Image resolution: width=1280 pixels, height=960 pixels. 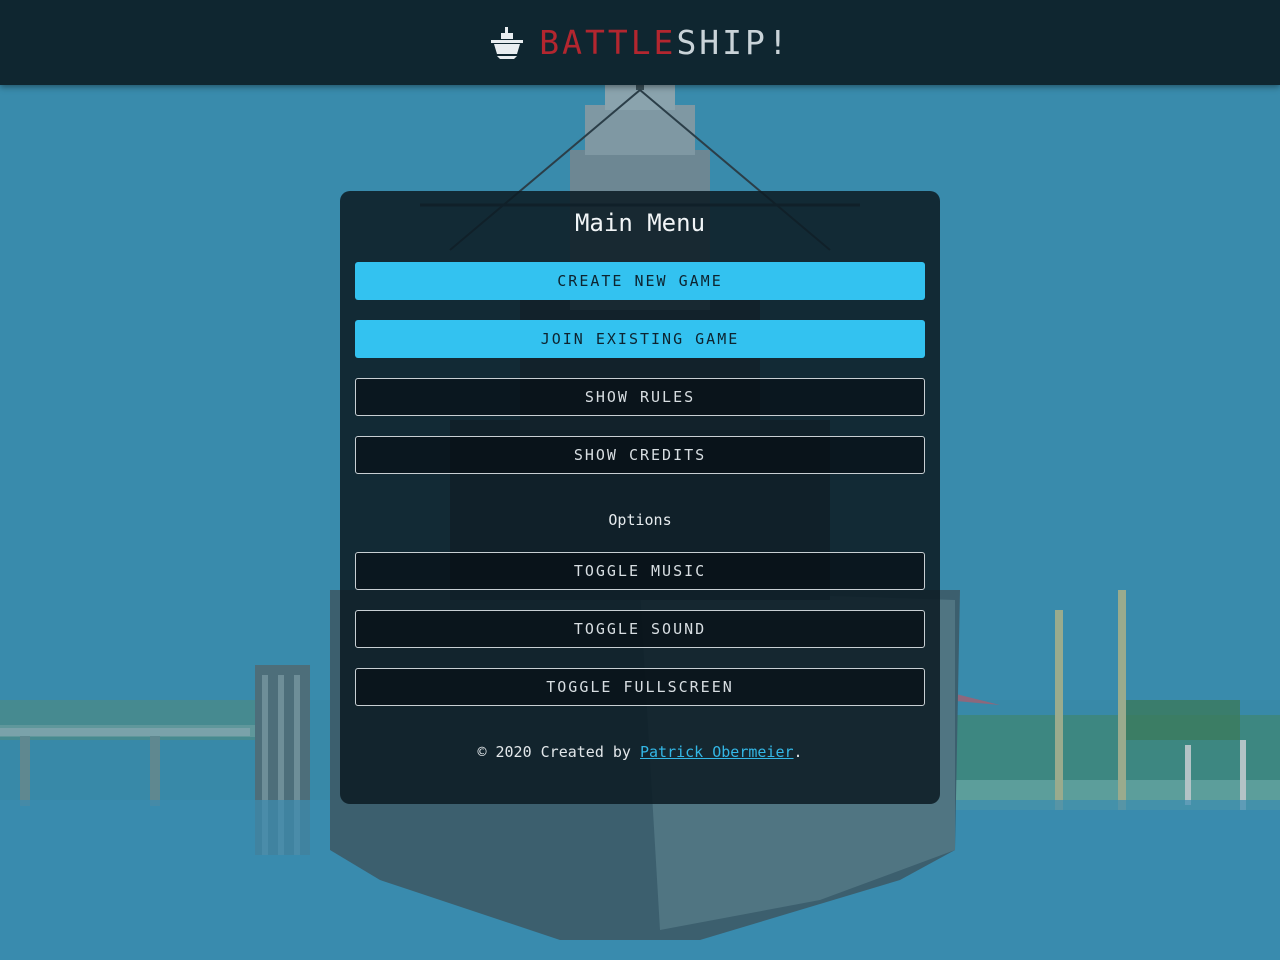 I want to click on main-menu-title: Main Menu, so click(x=640, y=223).